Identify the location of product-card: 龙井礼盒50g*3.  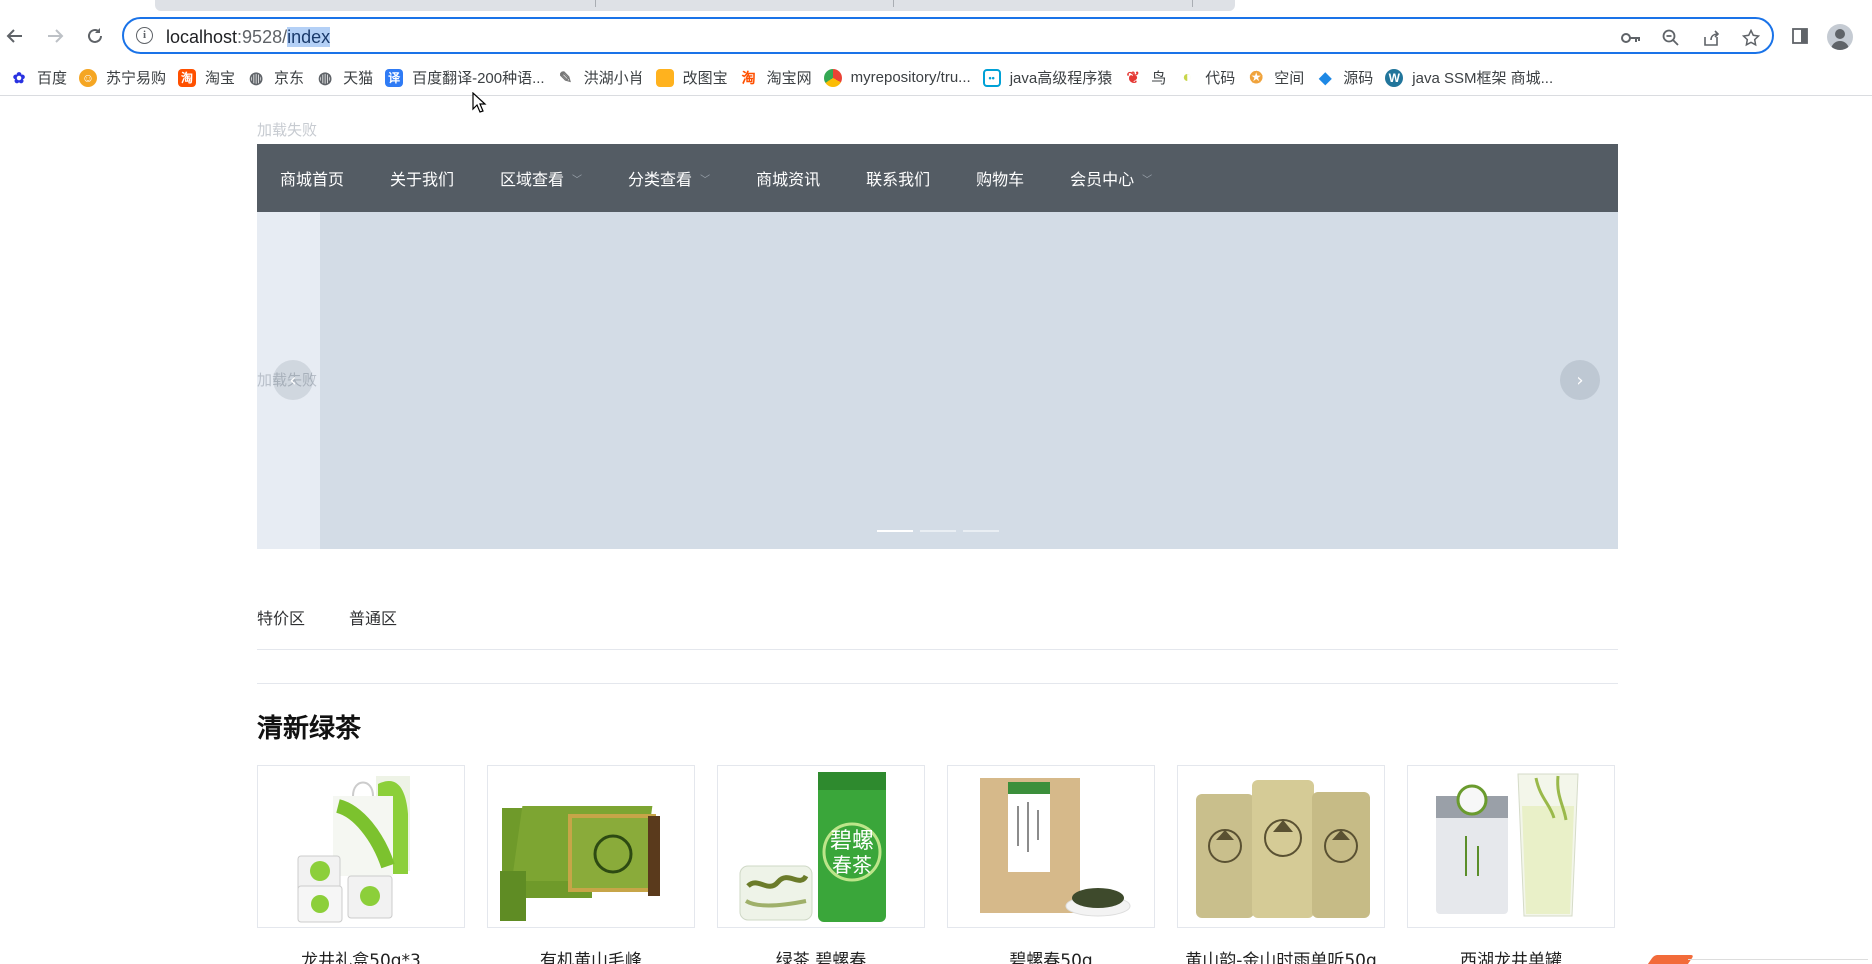
(361, 864).